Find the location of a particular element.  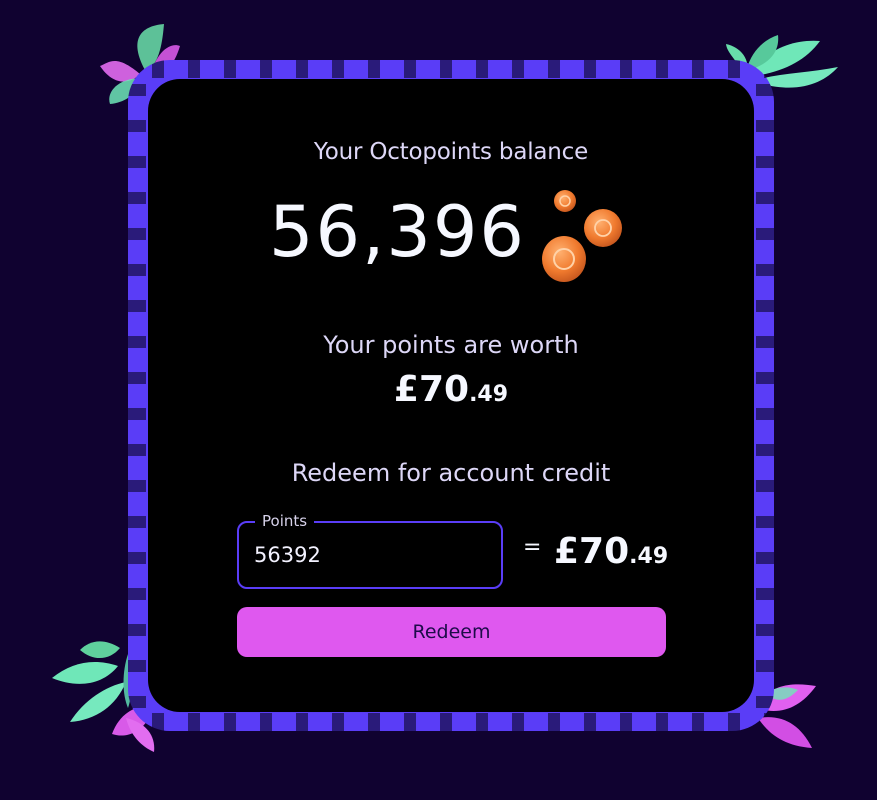

redeem-button: Redeem is located at coordinates (451, 632).